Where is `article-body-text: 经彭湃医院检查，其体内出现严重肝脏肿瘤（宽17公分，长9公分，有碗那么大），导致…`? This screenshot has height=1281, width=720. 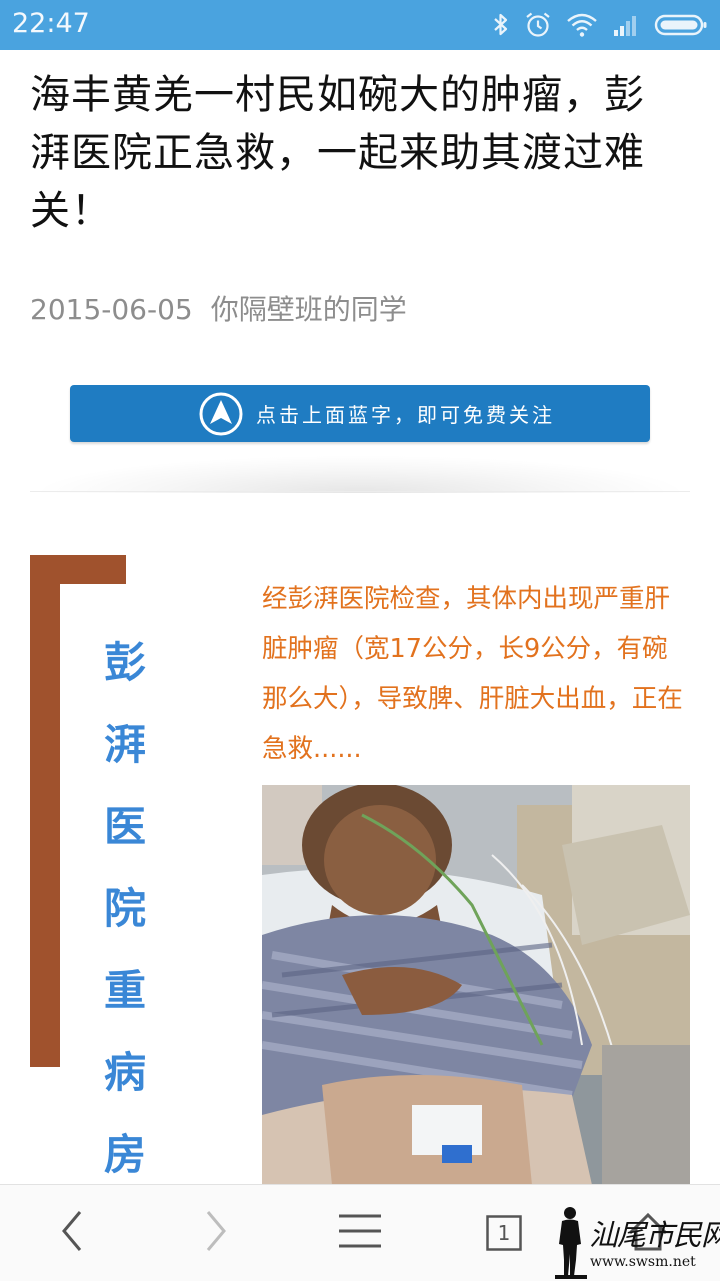
article-body-text: 经彭湃医院检查，其体内出现严重肝脏肿瘤（宽17公分，长9公分，有碗那么大），导致… is located at coordinates (472, 674).